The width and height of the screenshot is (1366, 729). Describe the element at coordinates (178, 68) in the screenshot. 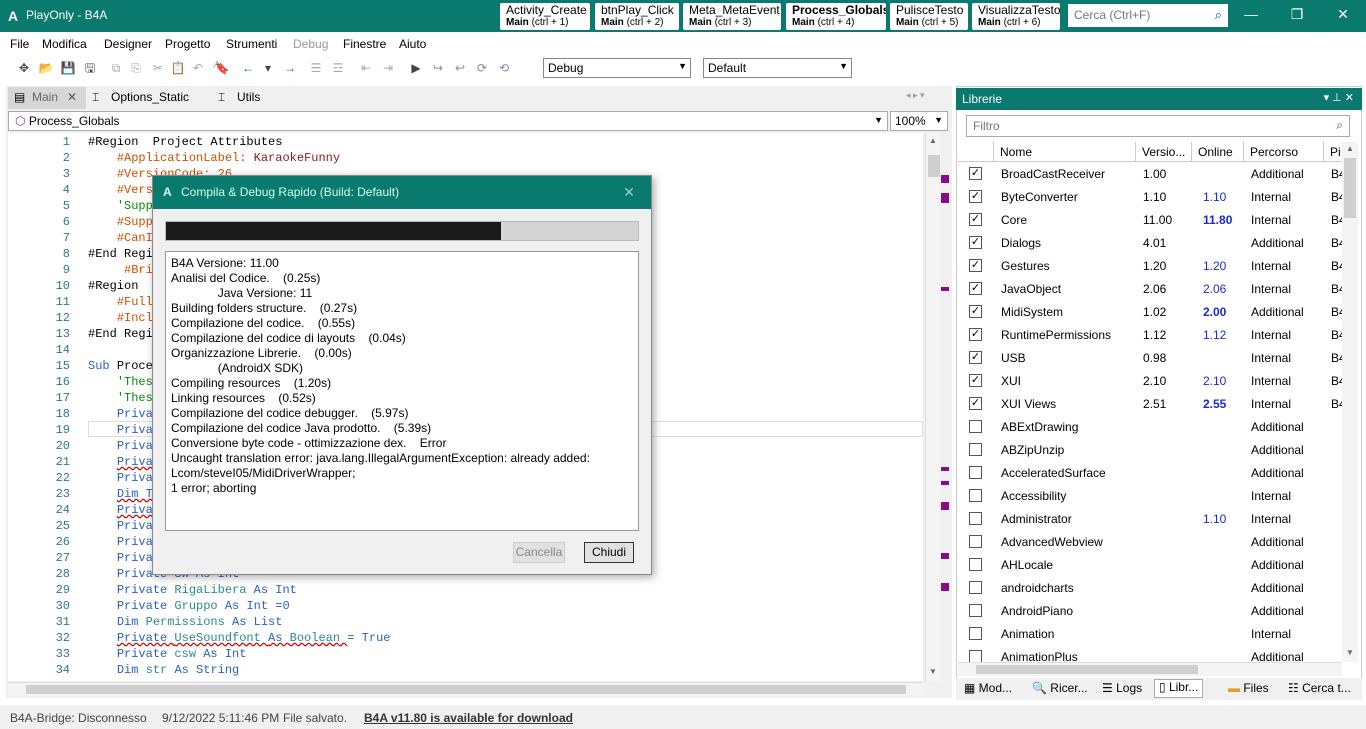

I see `paste-icon: 📋` at that location.